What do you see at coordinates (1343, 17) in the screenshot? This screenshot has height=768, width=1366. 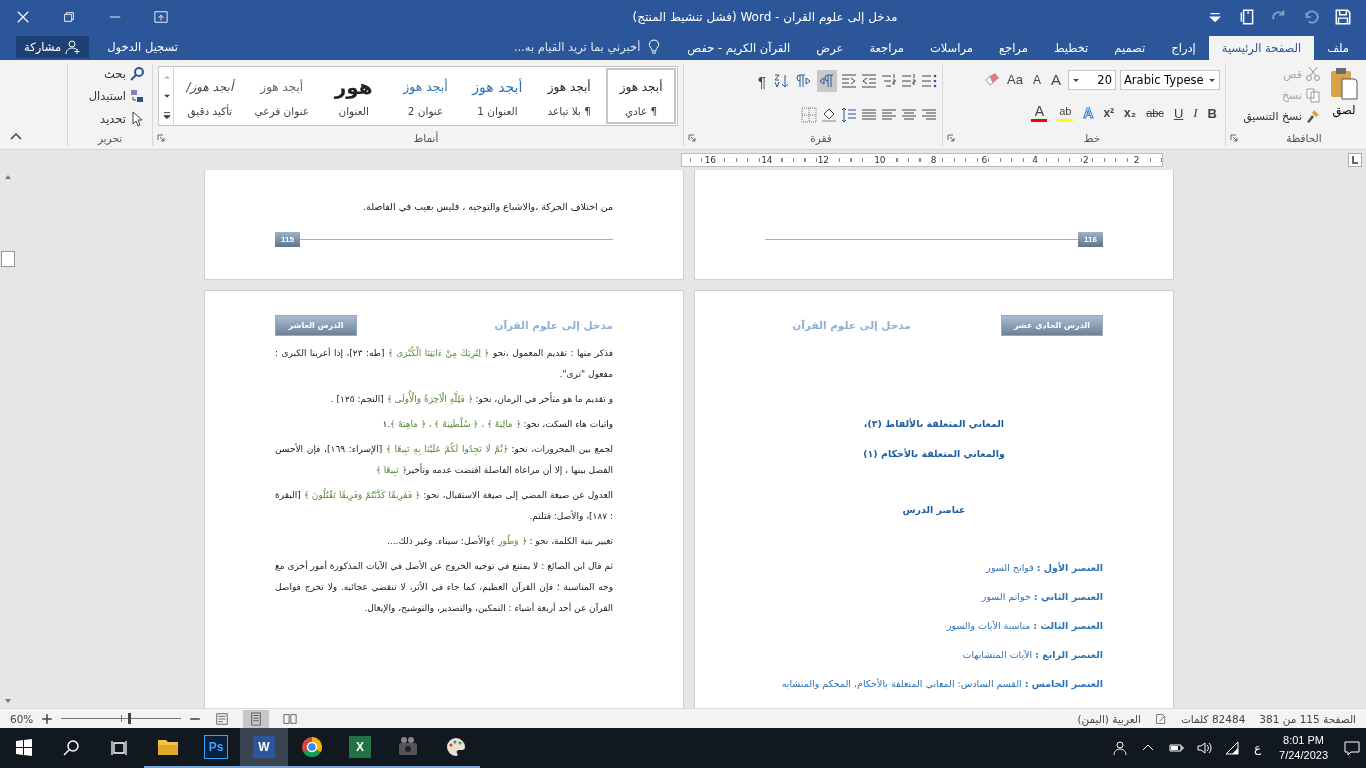 I see `save-icon` at bounding box center [1343, 17].